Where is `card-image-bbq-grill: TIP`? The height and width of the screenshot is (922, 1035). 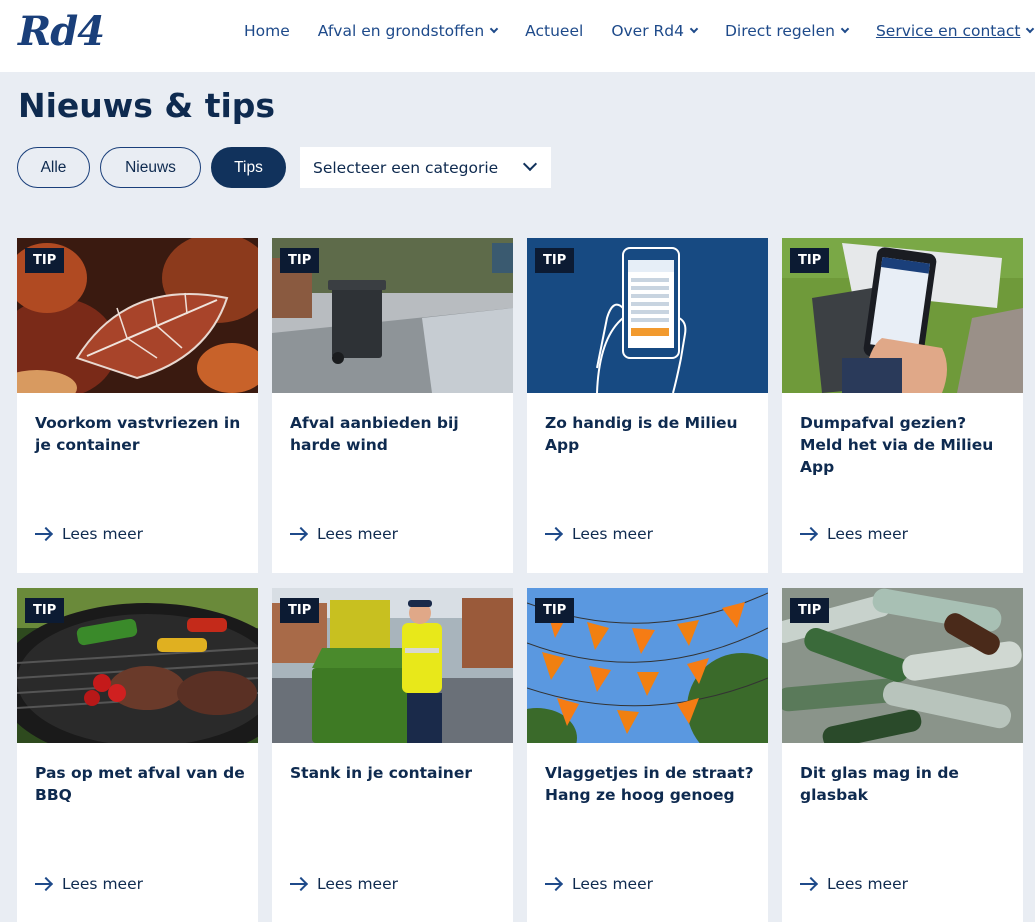
card-image-bbq-grill: TIP is located at coordinates (137, 665).